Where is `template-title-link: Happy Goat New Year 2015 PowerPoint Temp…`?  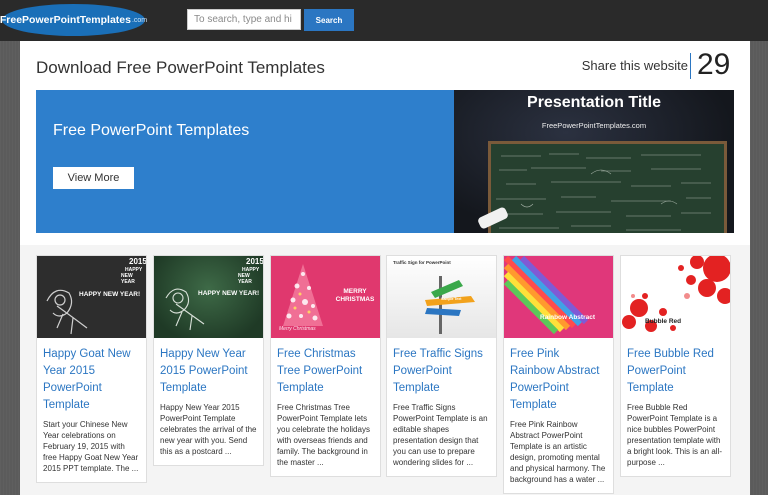
template-title-link: Happy Goat New Year 2015 PowerPoint Temp… is located at coordinates (91, 376).